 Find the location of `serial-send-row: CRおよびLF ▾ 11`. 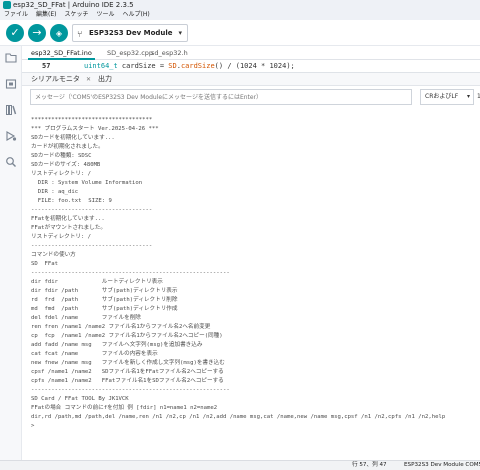

serial-send-row: CRおよびLF ▾ 11 is located at coordinates (251, 97).